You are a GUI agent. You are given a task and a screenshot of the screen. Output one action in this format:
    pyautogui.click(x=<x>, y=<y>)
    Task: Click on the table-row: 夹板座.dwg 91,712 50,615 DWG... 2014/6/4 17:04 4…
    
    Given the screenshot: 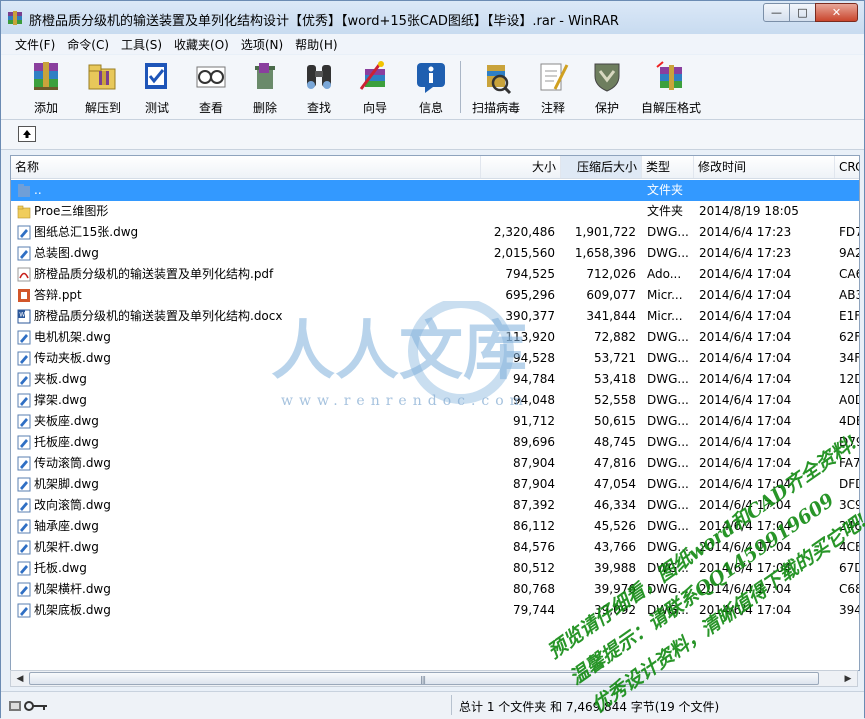 What is the action you would take?
    pyautogui.click(x=435, y=421)
    